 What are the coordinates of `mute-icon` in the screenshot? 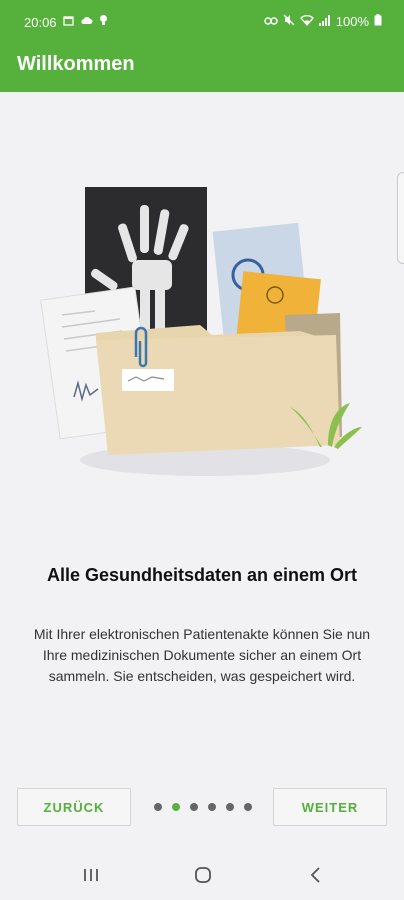 It's located at (289, 21).